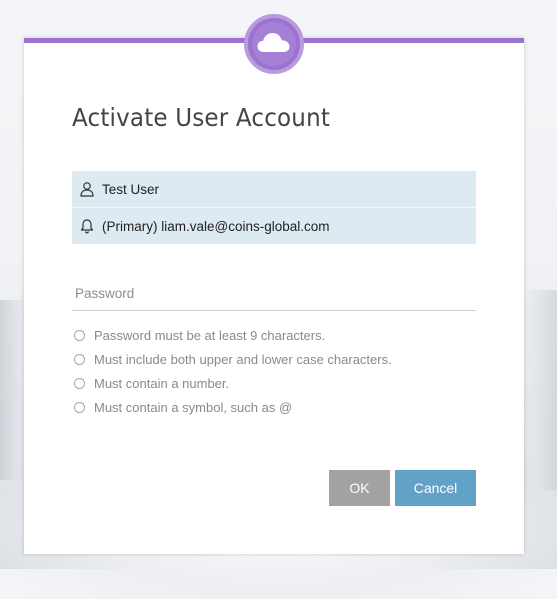  I want to click on user-icon, so click(87, 189).